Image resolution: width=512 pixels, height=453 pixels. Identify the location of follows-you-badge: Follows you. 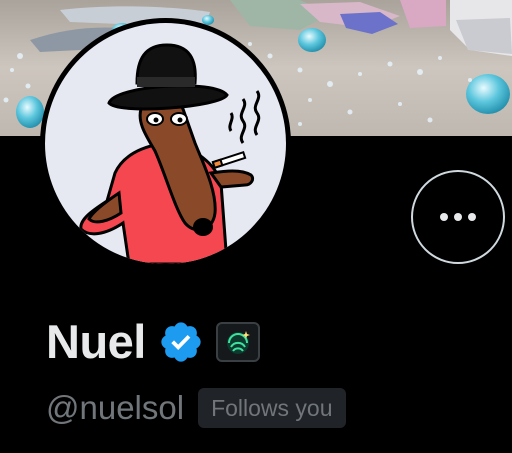
(272, 408).